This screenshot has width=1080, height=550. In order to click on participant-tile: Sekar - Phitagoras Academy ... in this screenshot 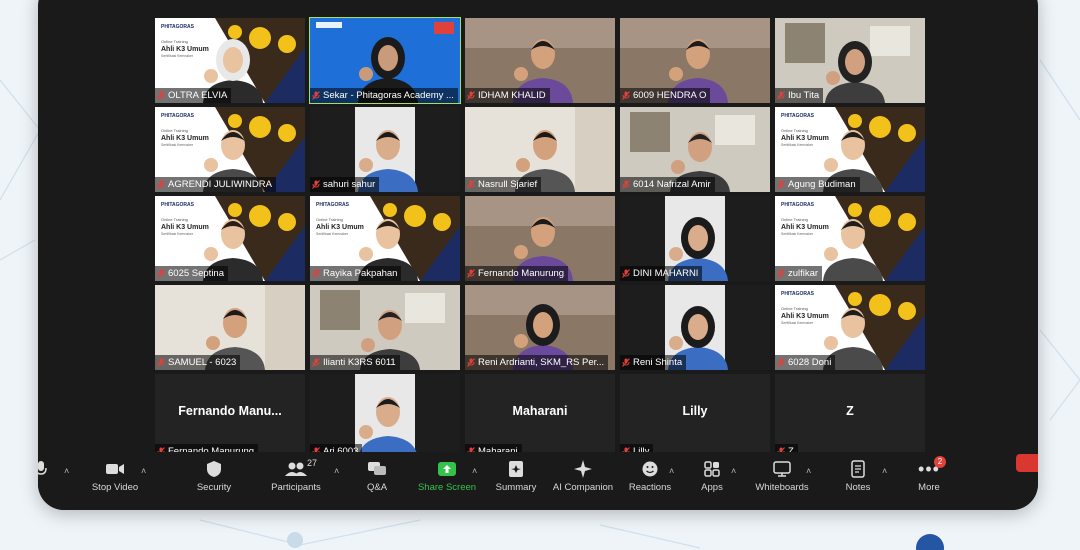, I will do `click(385, 60)`.